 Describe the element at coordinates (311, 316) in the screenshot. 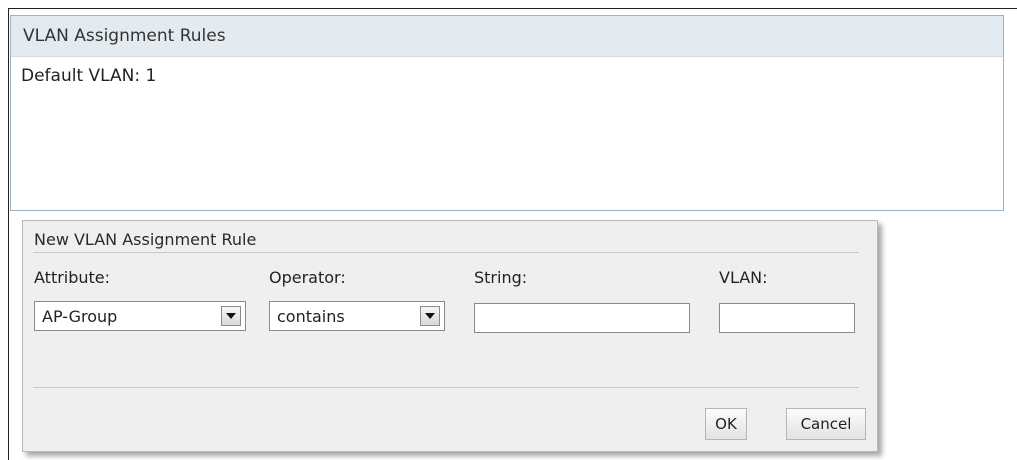

I see `operator-selected-value: contains` at that location.